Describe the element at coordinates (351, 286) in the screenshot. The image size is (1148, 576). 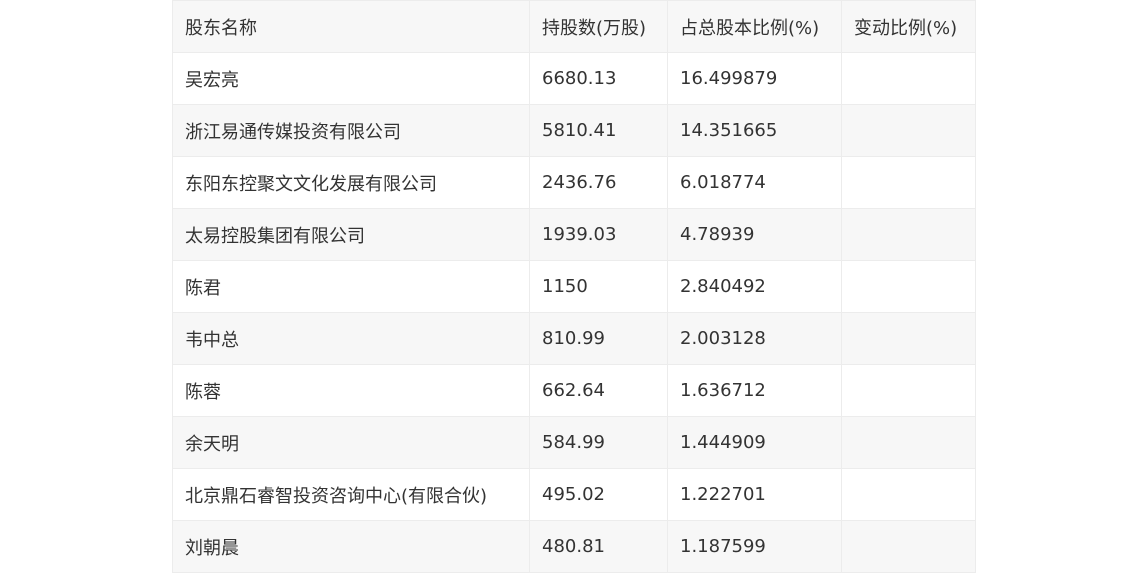
I see `cell-shareholder-name: 陈君` at that location.